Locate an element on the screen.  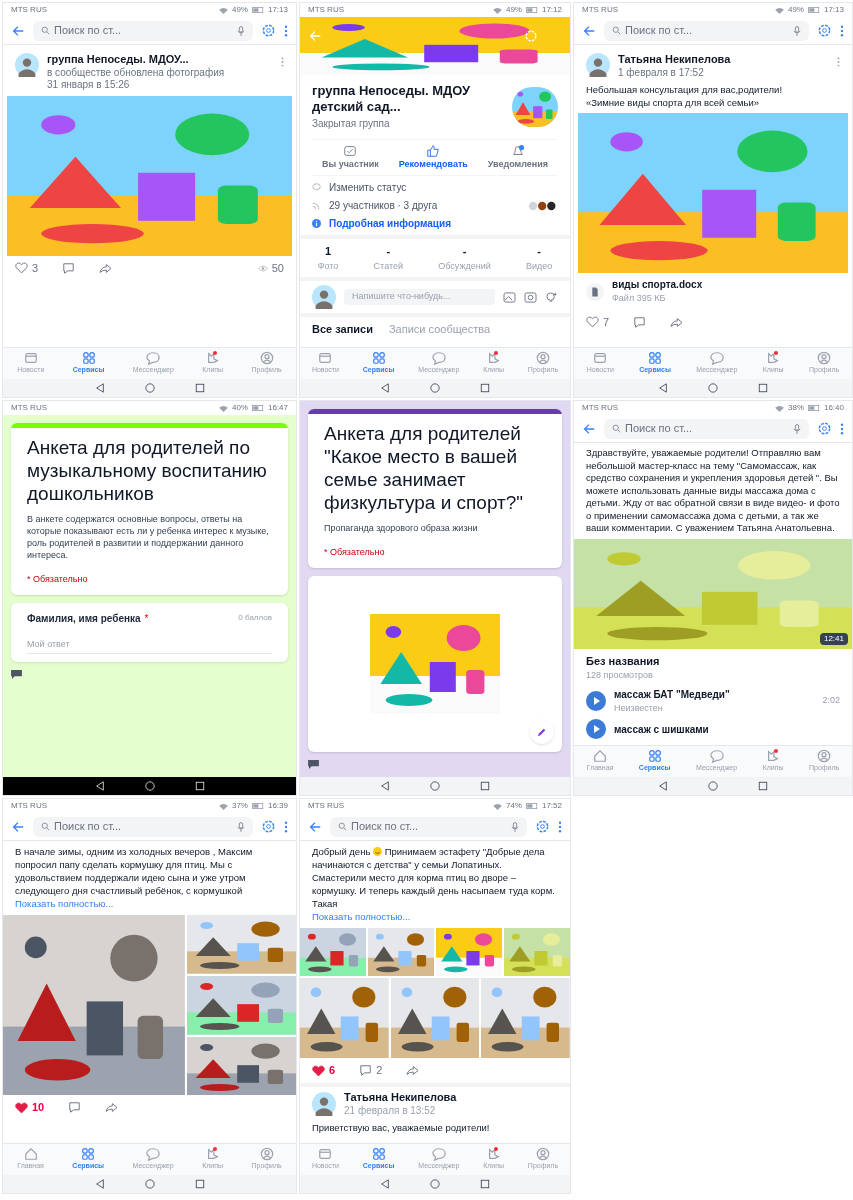
group-action-button: Рекомендовать is located at coordinates (433, 157).